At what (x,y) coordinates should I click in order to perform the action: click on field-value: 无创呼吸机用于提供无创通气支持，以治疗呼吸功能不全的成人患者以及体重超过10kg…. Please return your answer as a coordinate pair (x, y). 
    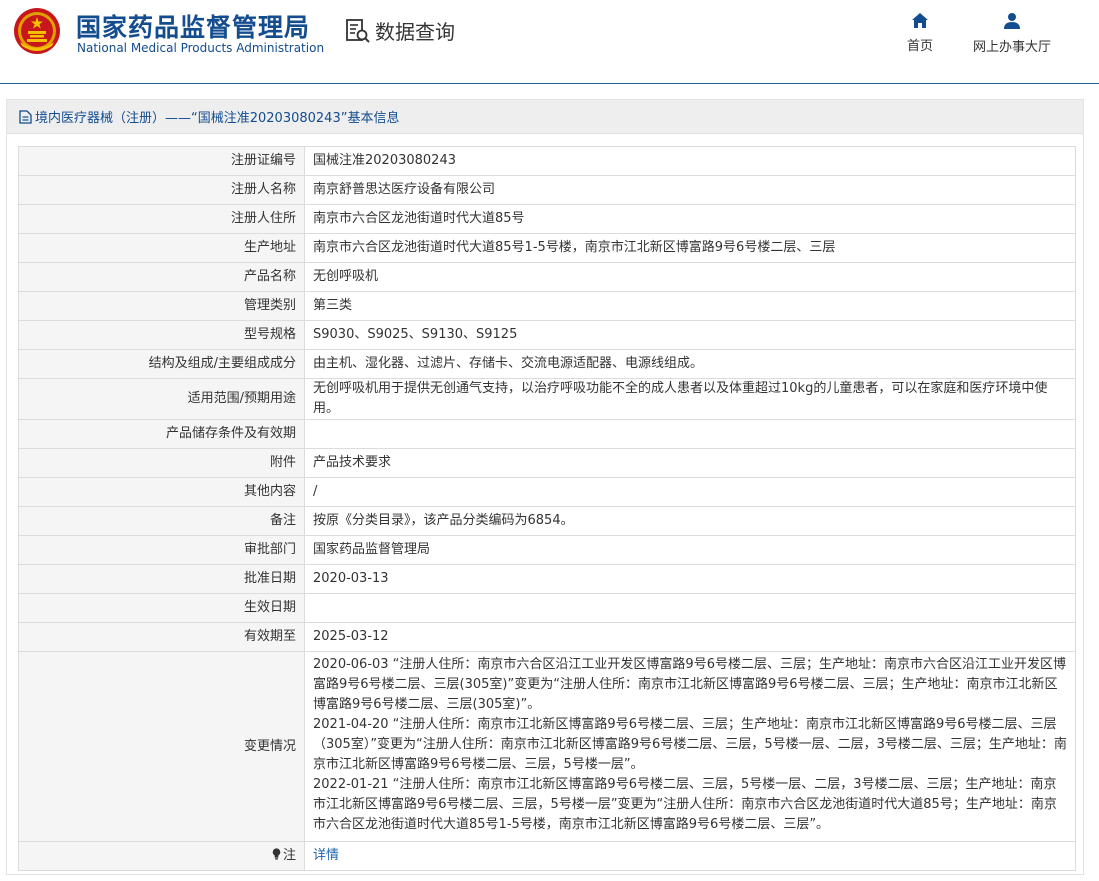
    Looking at the image, I should click on (690, 399).